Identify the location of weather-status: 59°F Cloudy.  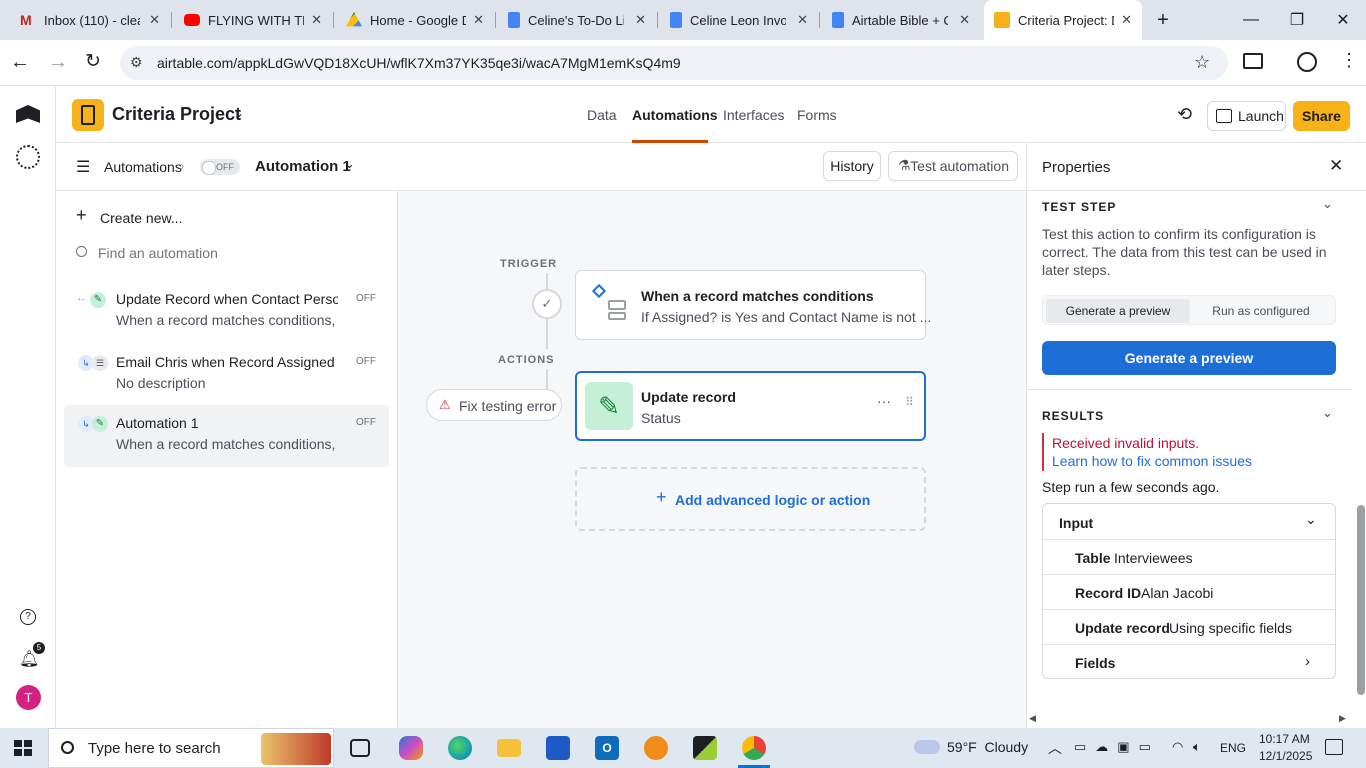
(987, 747).